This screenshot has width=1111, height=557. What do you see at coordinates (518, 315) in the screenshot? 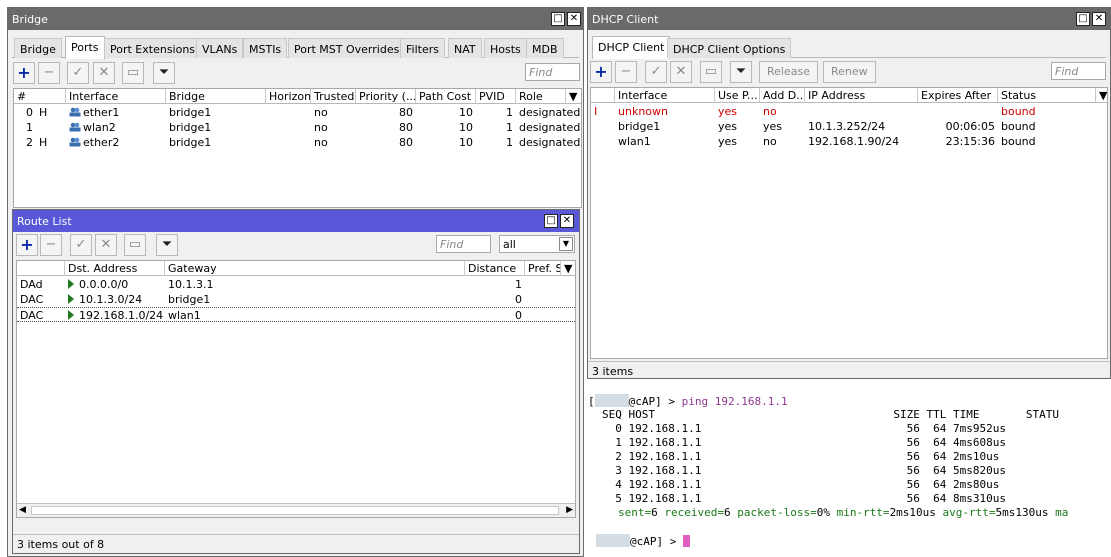
I see `row-distance: 0` at bounding box center [518, 315].